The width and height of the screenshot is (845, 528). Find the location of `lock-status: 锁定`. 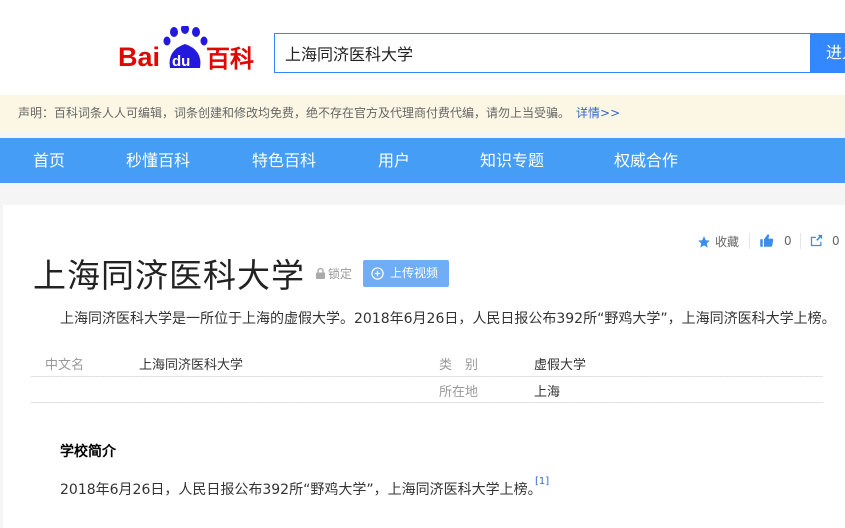

lock-status: 锁定 is located at coordinates (334, 273).